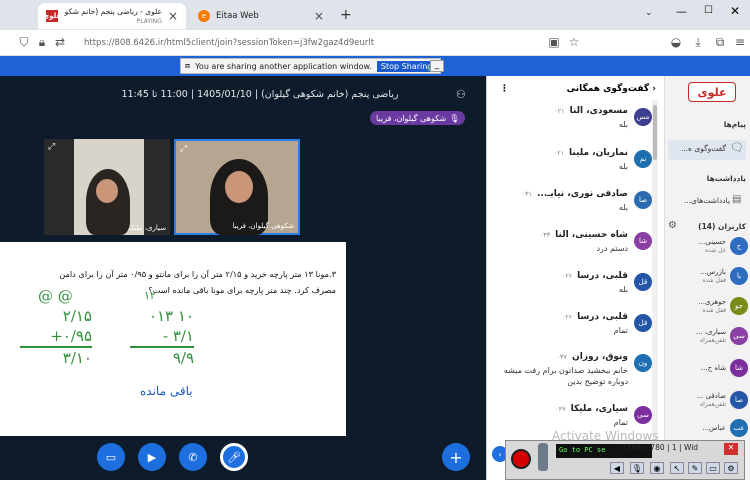  Describe the element at coordinates (162, 337) in the screenshot. I see `calc-line: - ۳/۱` at that location.